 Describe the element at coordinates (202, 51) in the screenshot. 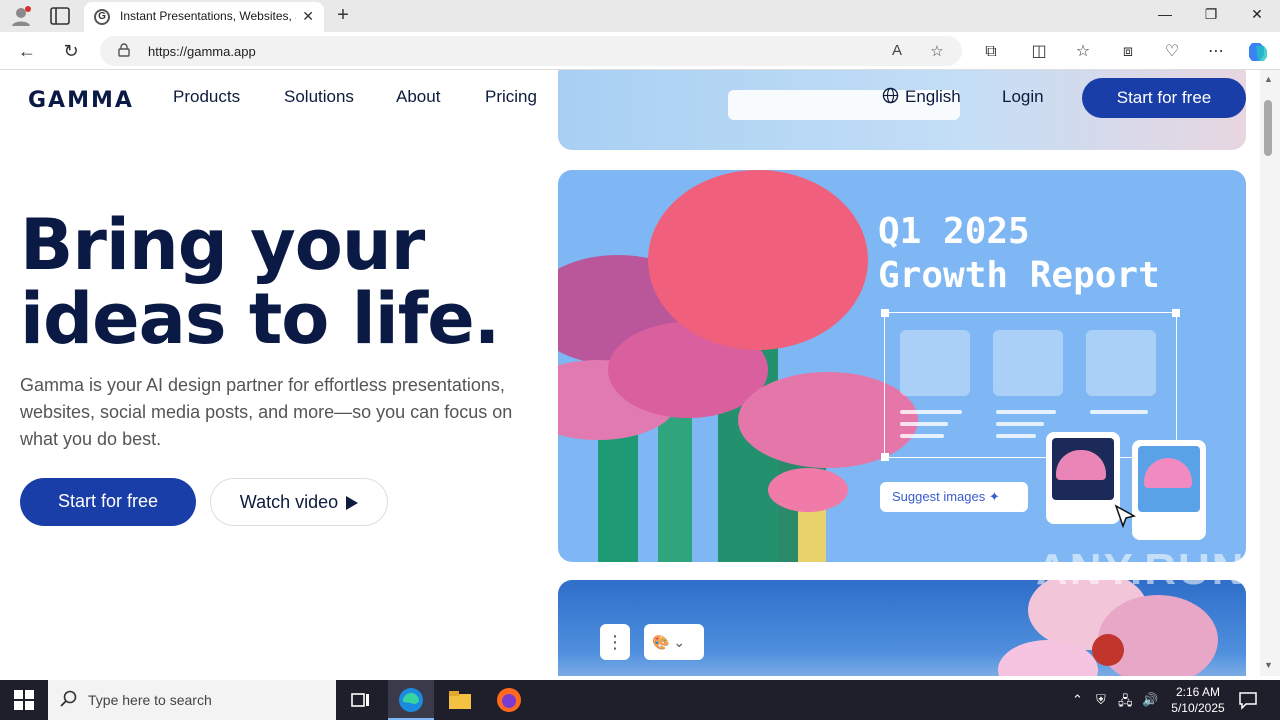

I see `url-text: https://gamma.app` at that location.